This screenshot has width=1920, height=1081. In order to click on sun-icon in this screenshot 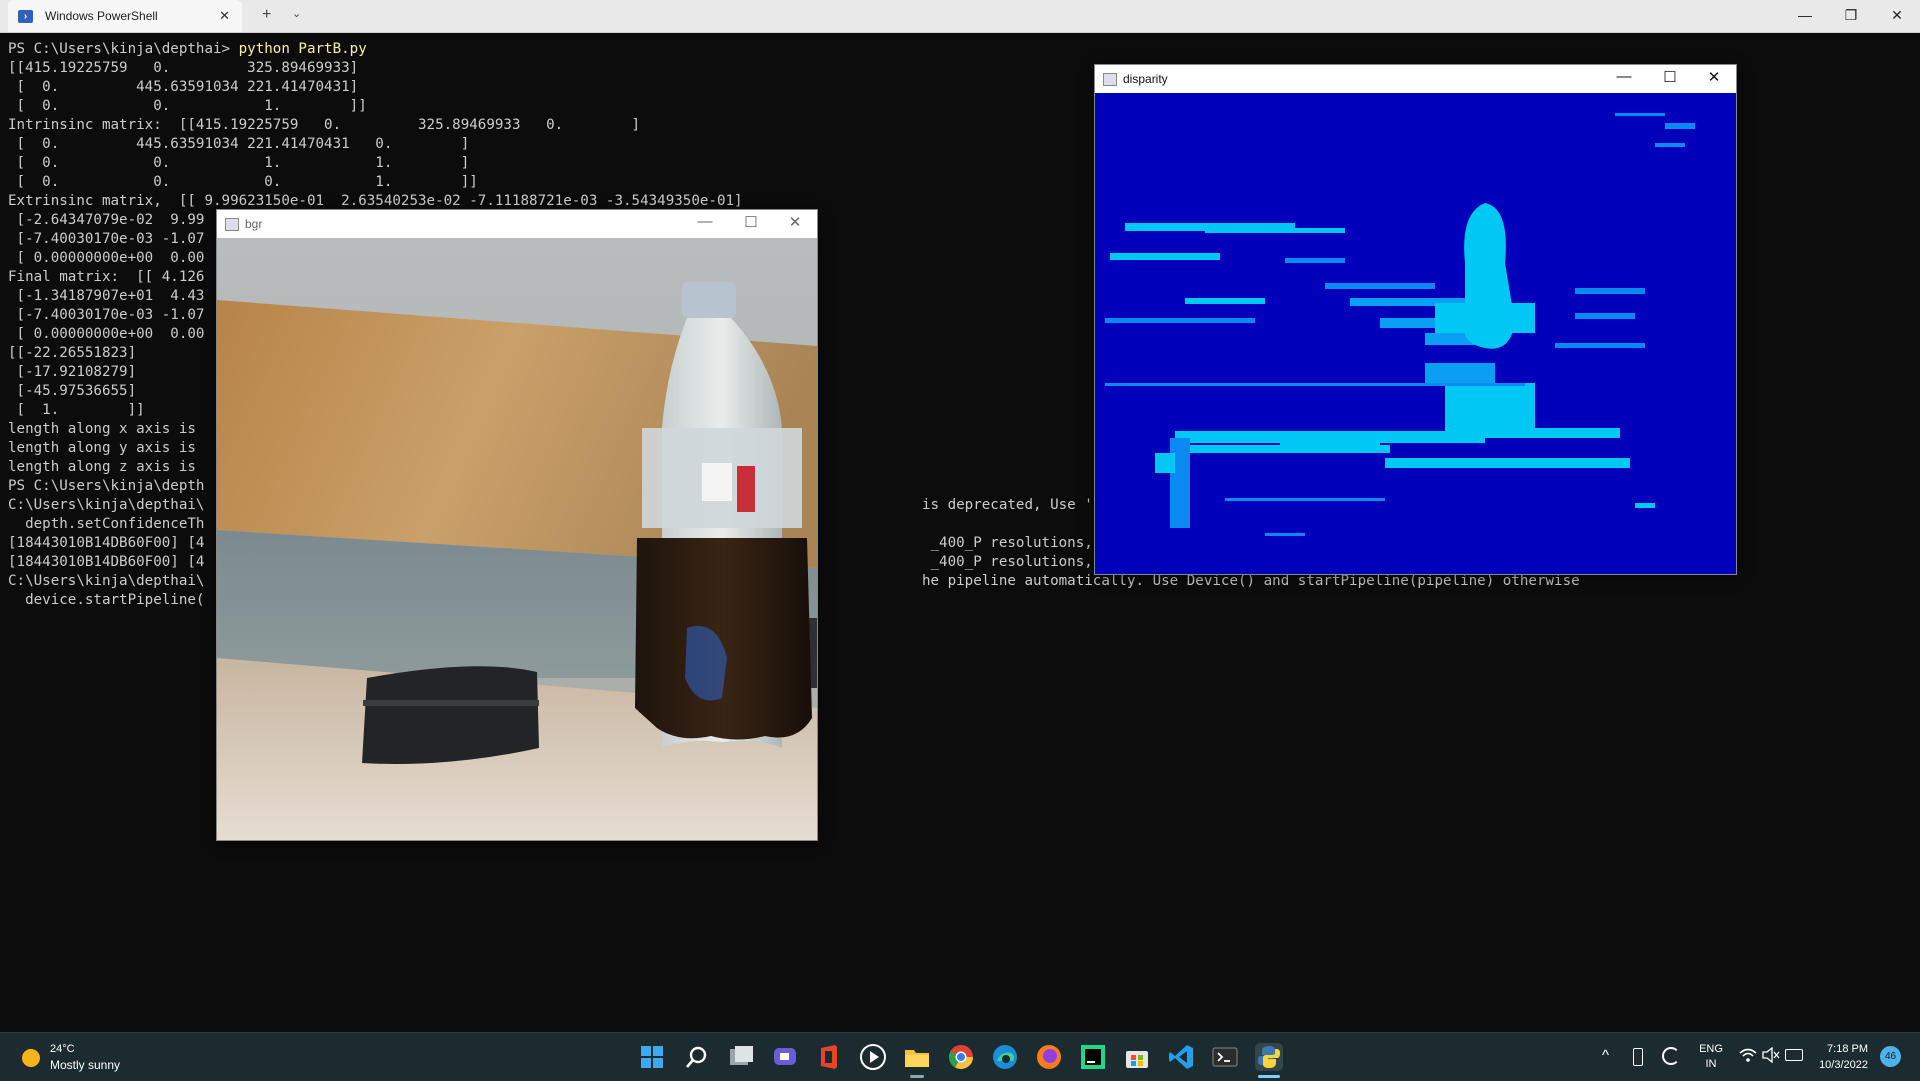, I will do `click(31, 1058)`.